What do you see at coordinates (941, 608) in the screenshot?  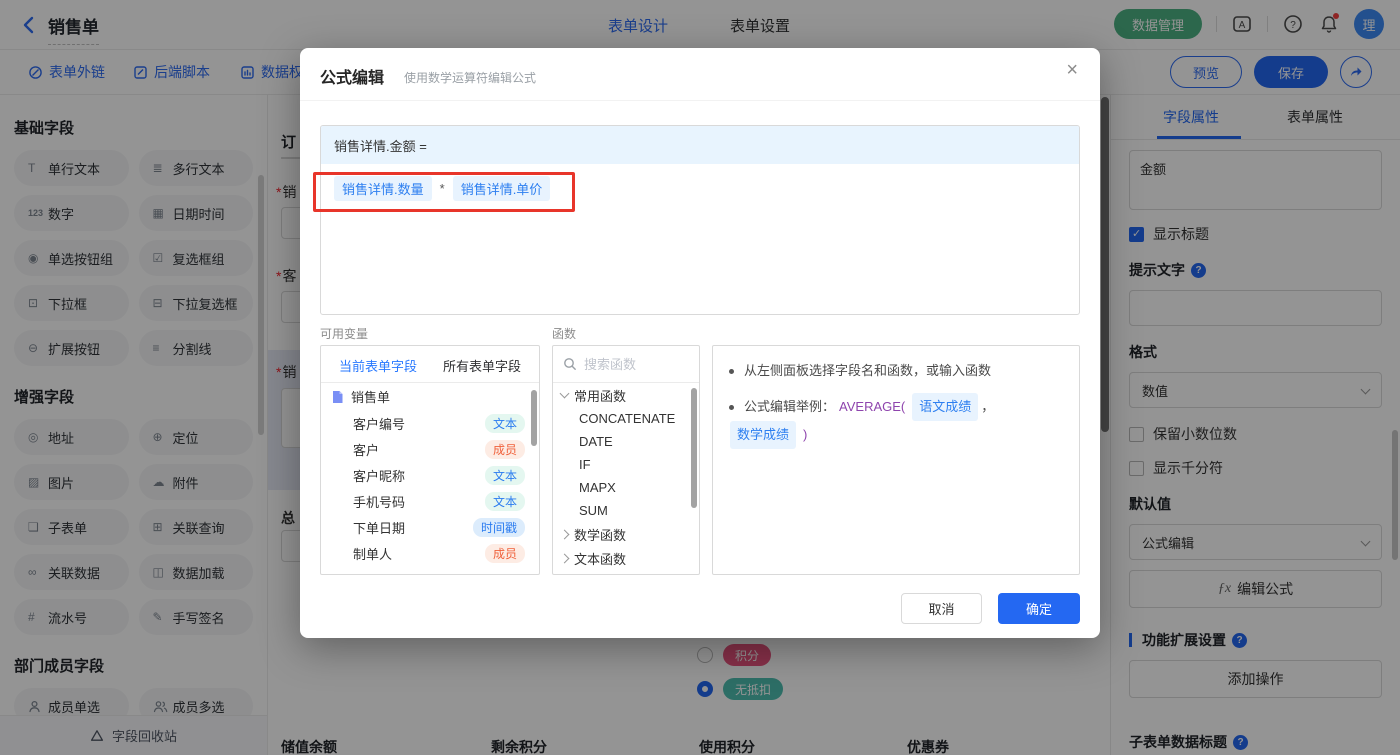 I see `cancel-button: 取消` at bounding box center [941, 608].